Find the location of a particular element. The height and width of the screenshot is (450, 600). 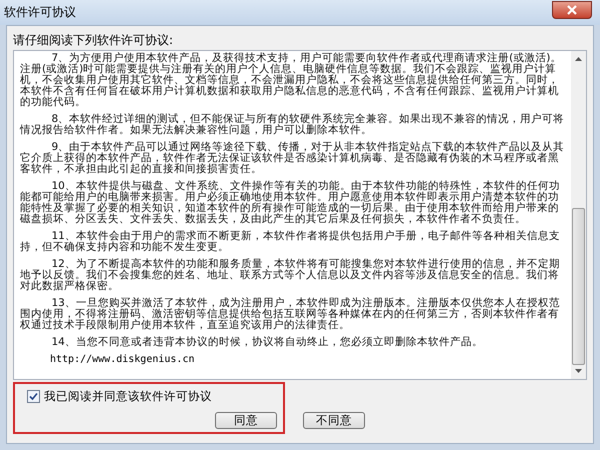

agreement-paragraph: 8、本软件经过详细的测试，但不能保证与所有的软硬件系统完全兼容。如果出现不兼容的情况，用户可将情况报告给软件作者。如果无法解决兼容性问题，用户可以删除本软件。 is located at coordinates (293, 125).